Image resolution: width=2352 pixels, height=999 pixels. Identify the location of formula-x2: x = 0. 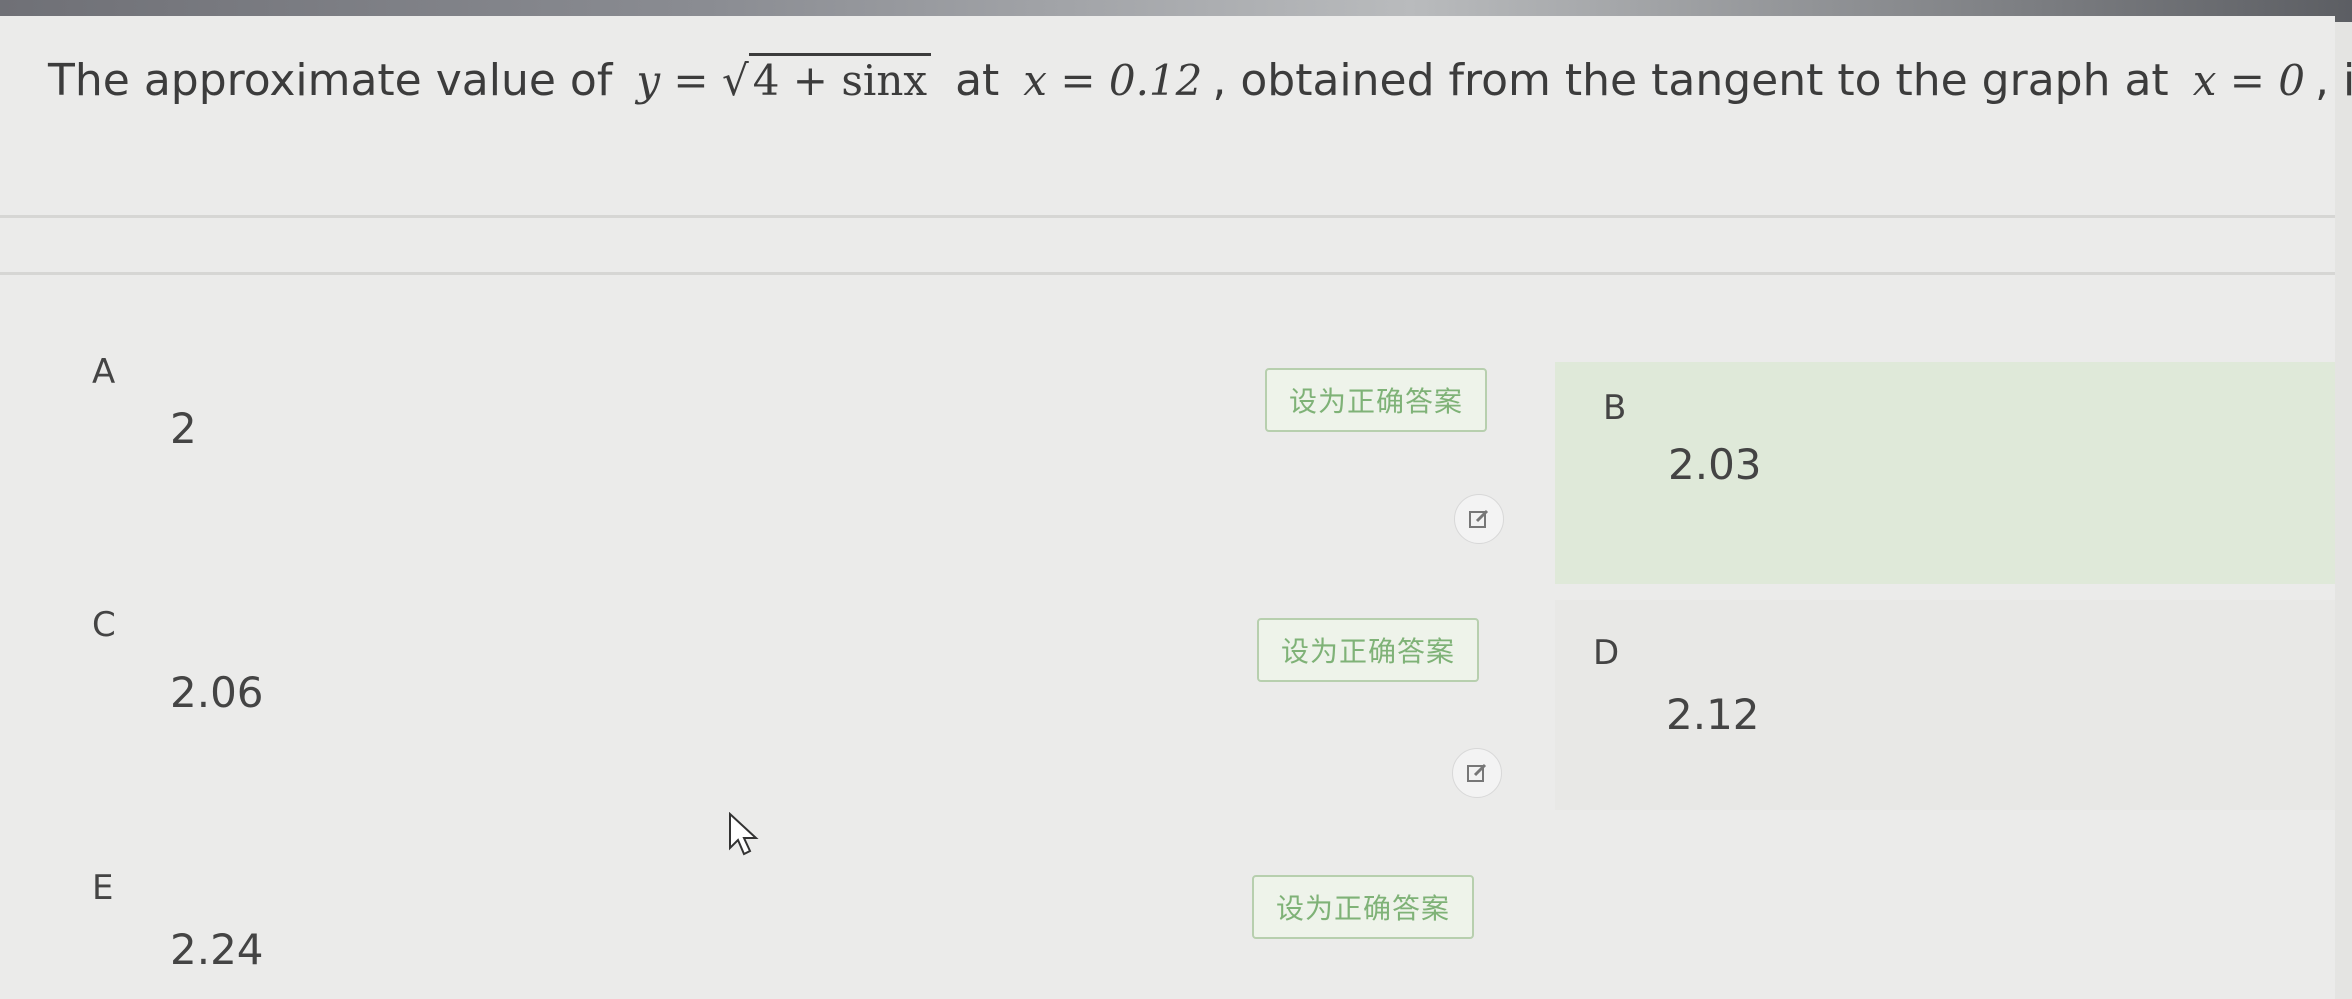
(2248, 80).